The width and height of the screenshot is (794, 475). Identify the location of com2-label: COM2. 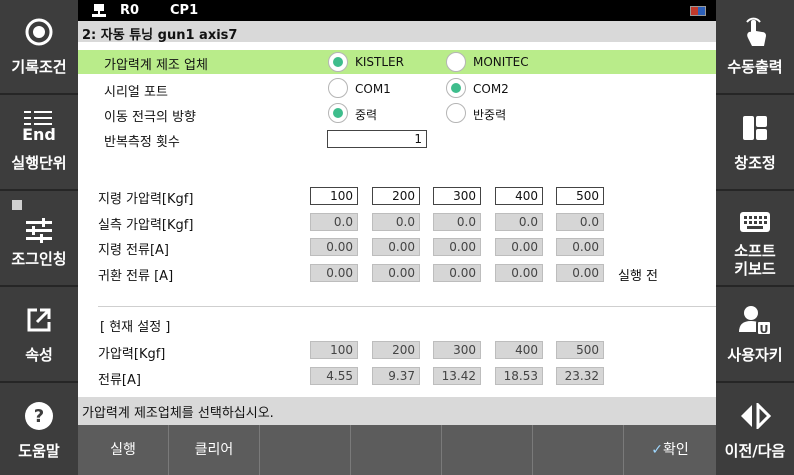
(491, 89).